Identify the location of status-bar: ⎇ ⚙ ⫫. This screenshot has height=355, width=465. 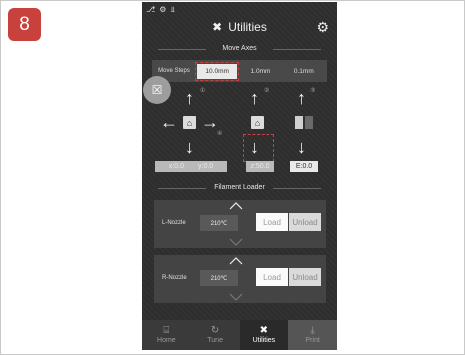
(160, 10).